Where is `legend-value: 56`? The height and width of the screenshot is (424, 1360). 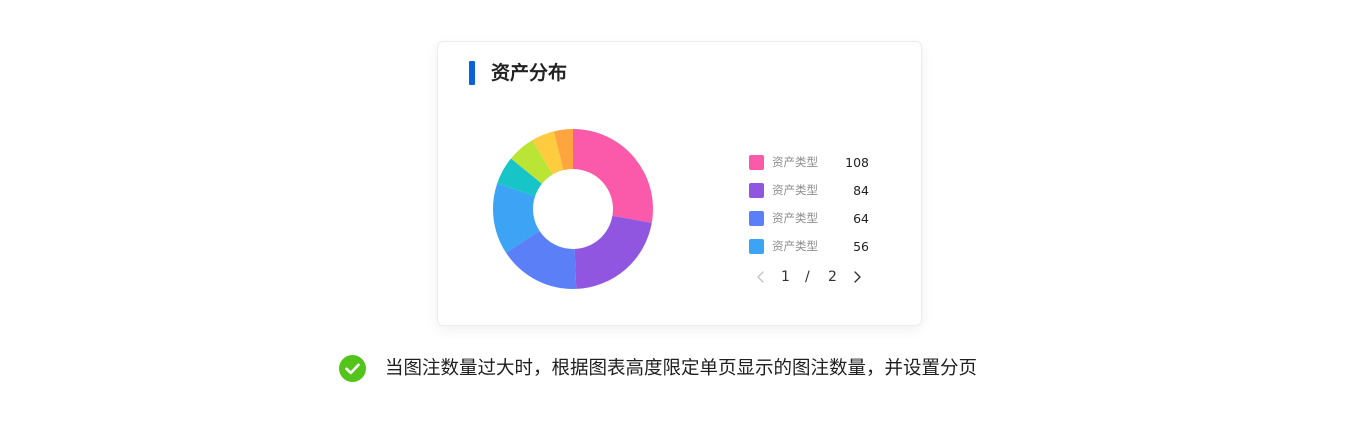
legend-value: 56 is located at coordinates (861, 246).